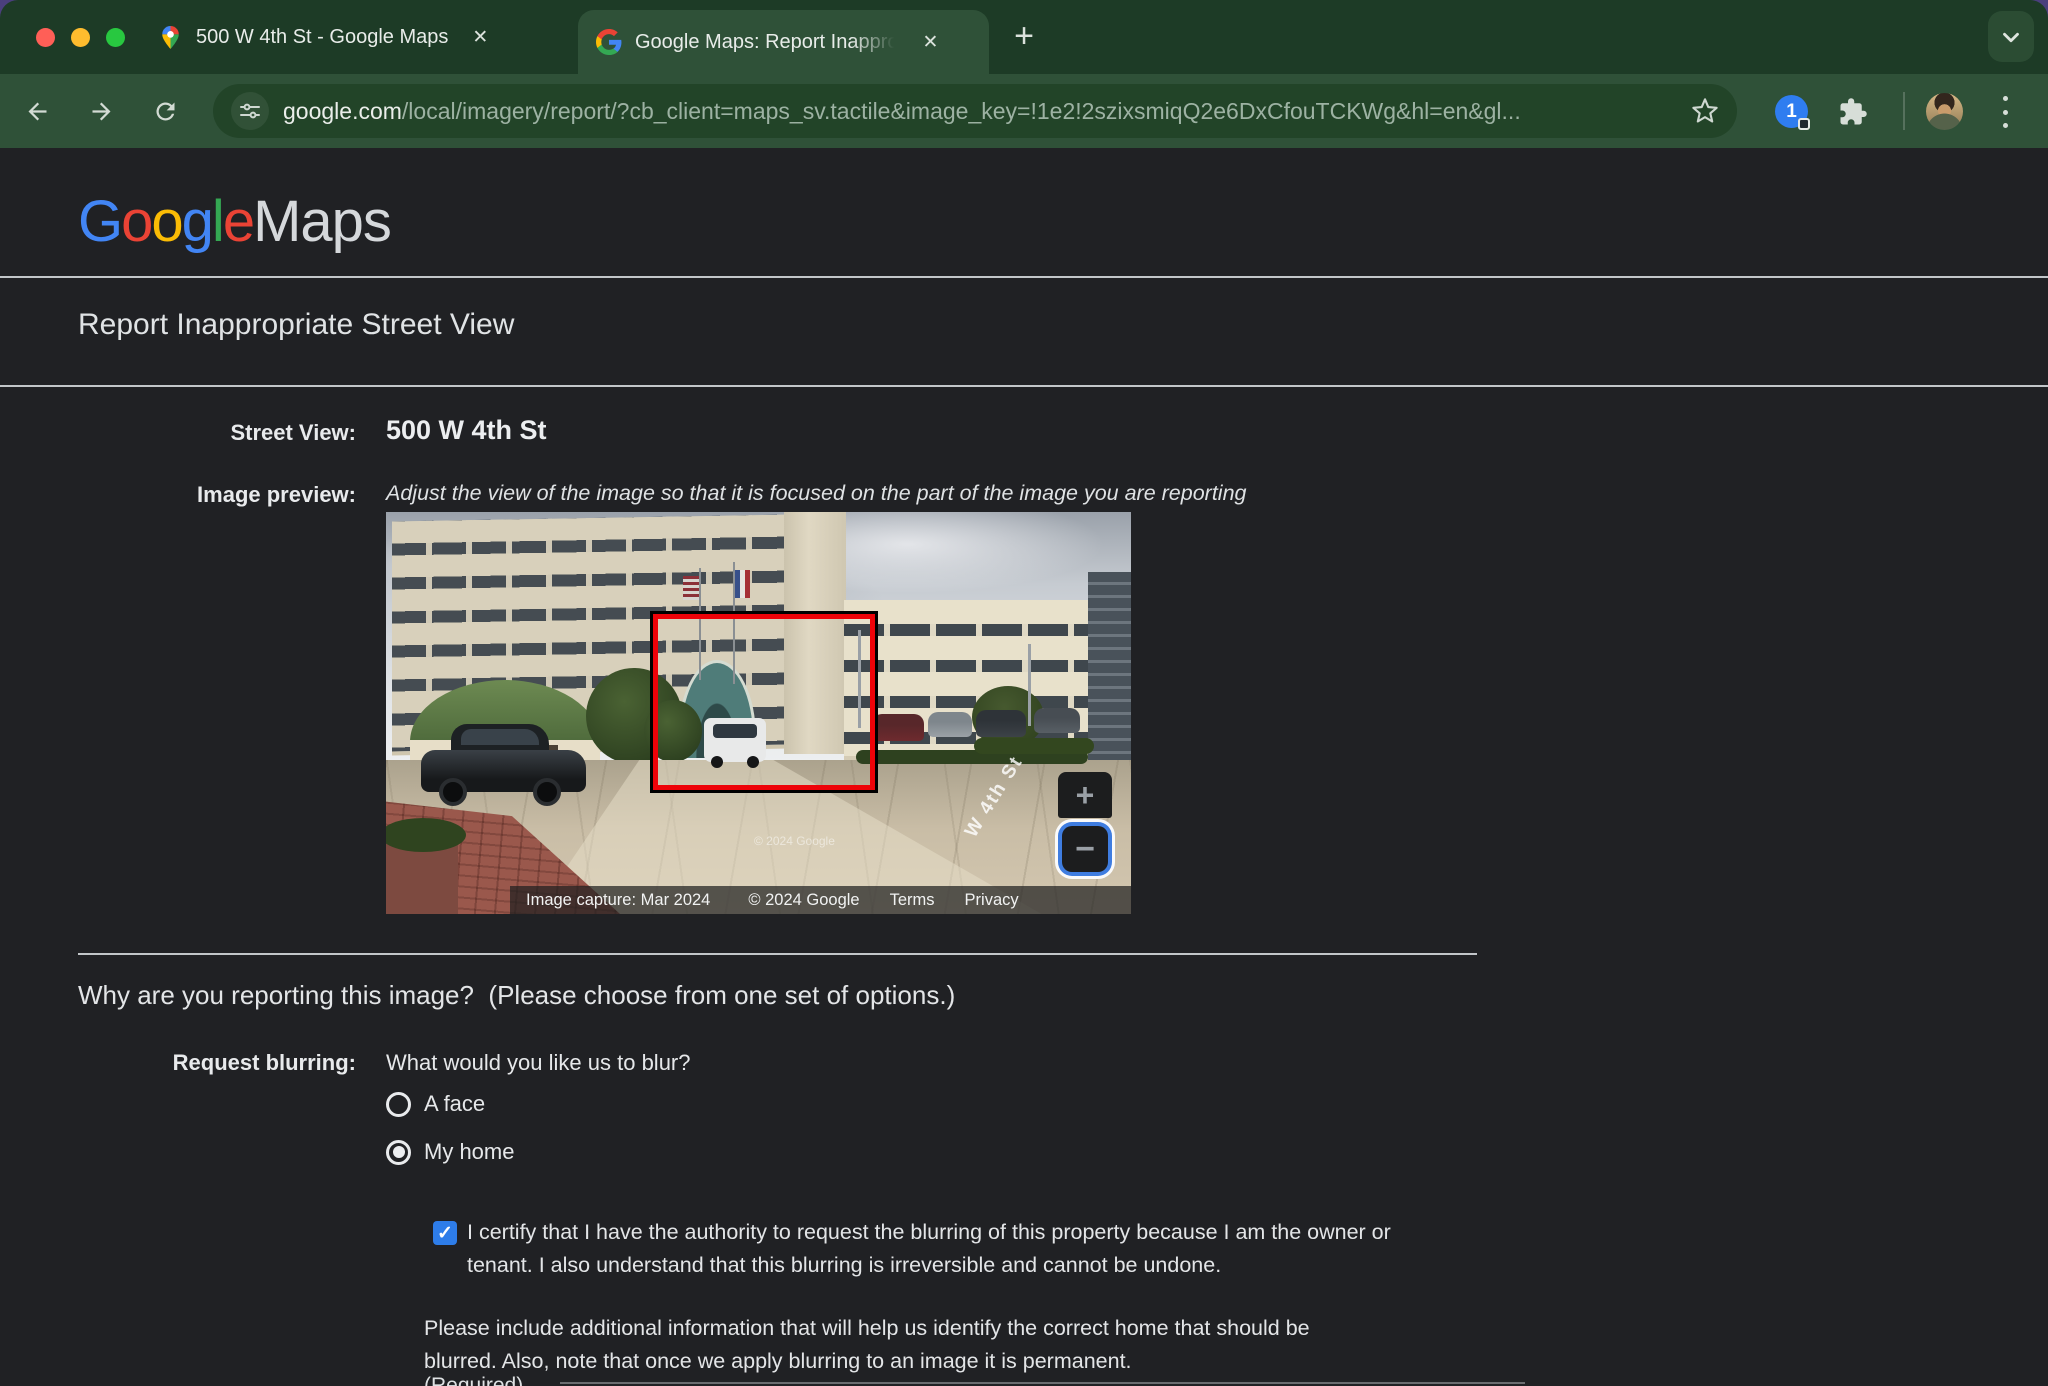  What do you see at coordinates (1853, 112) in the screenshot?
I see `extensions-icon` at bounding box center [1853, 112].